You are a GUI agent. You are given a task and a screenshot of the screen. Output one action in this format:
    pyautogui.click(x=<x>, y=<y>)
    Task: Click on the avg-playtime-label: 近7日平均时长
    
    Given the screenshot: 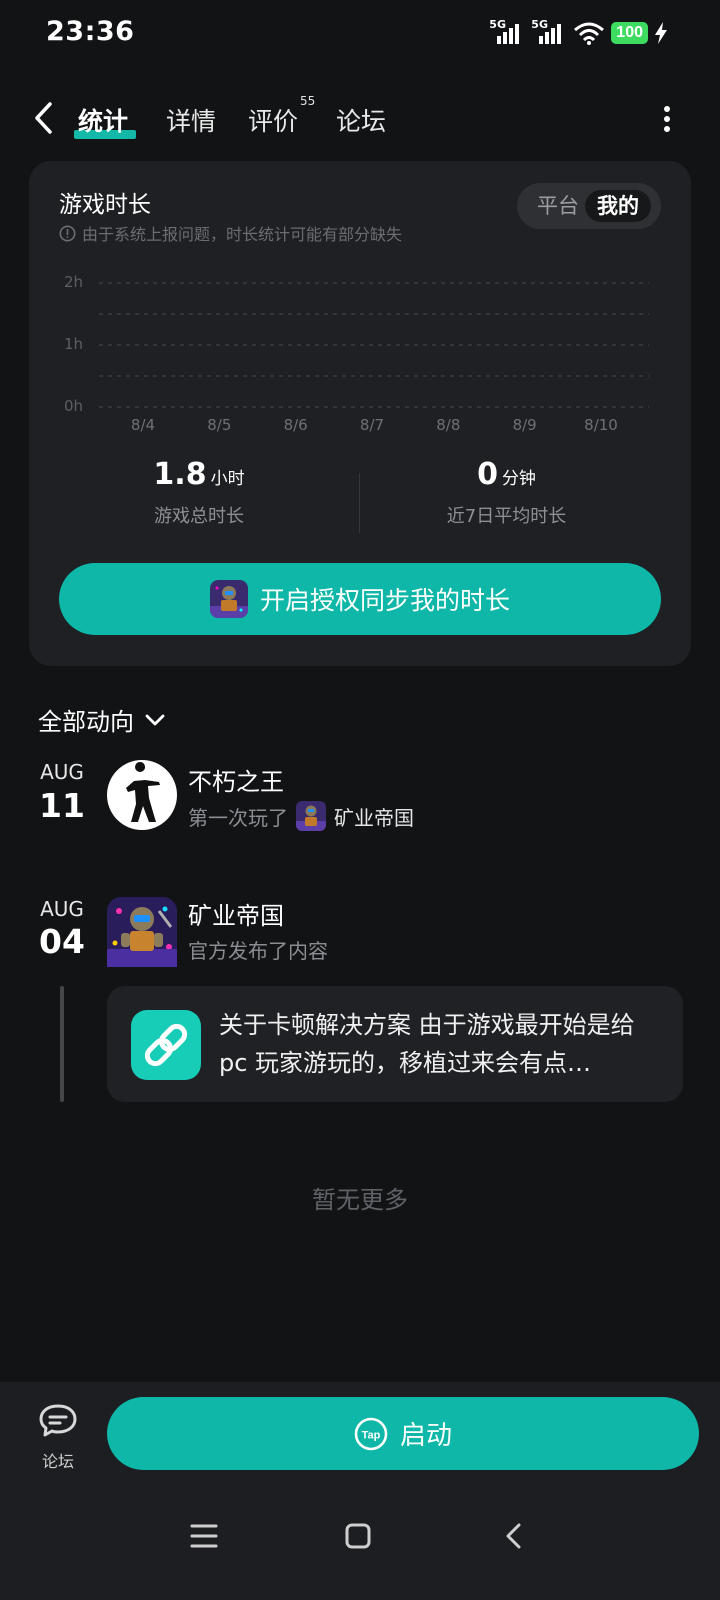 What is the action you would take?
    pyautogui.click(x=506, y=516)
    